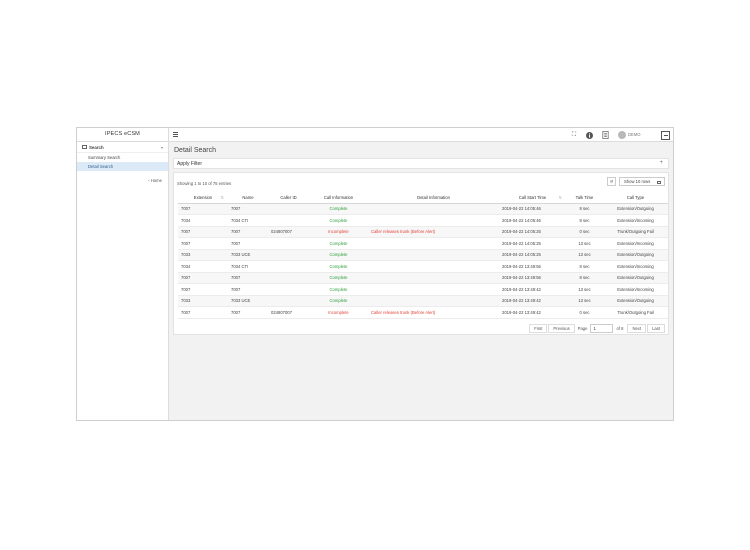 The width and height of the screenshot is (750, 550). I want to click on sidebar-group-search: Search ▾, so click(122, 147).